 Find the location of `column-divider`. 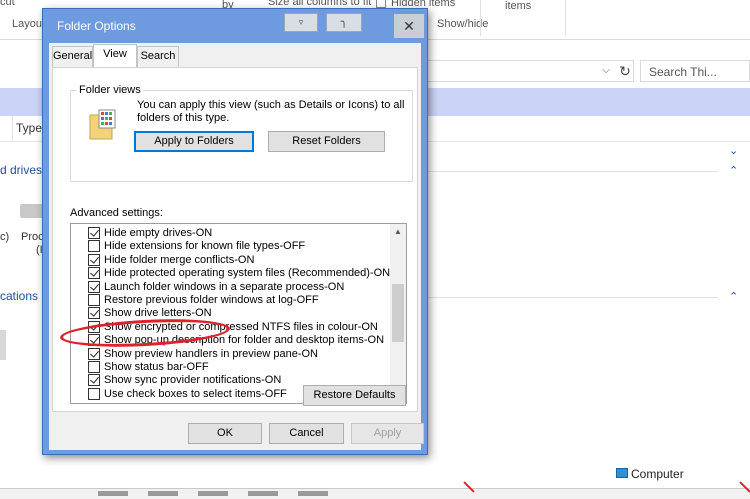

column-divider is located at coordinates (12, 129).